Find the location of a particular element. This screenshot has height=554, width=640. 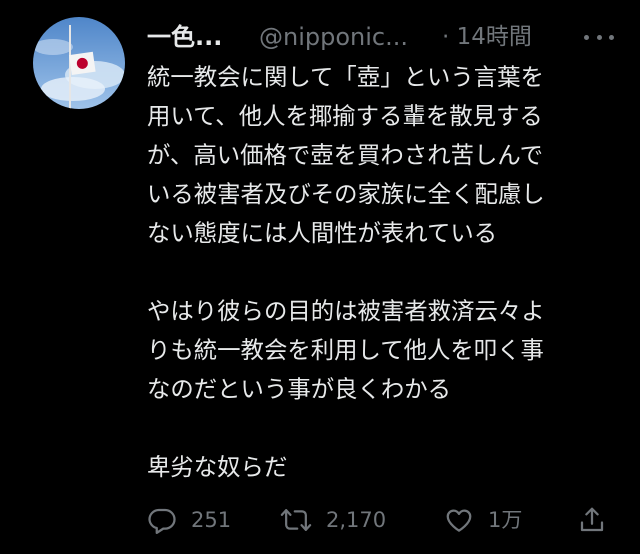

avatar is located at coordinates (79, 63).